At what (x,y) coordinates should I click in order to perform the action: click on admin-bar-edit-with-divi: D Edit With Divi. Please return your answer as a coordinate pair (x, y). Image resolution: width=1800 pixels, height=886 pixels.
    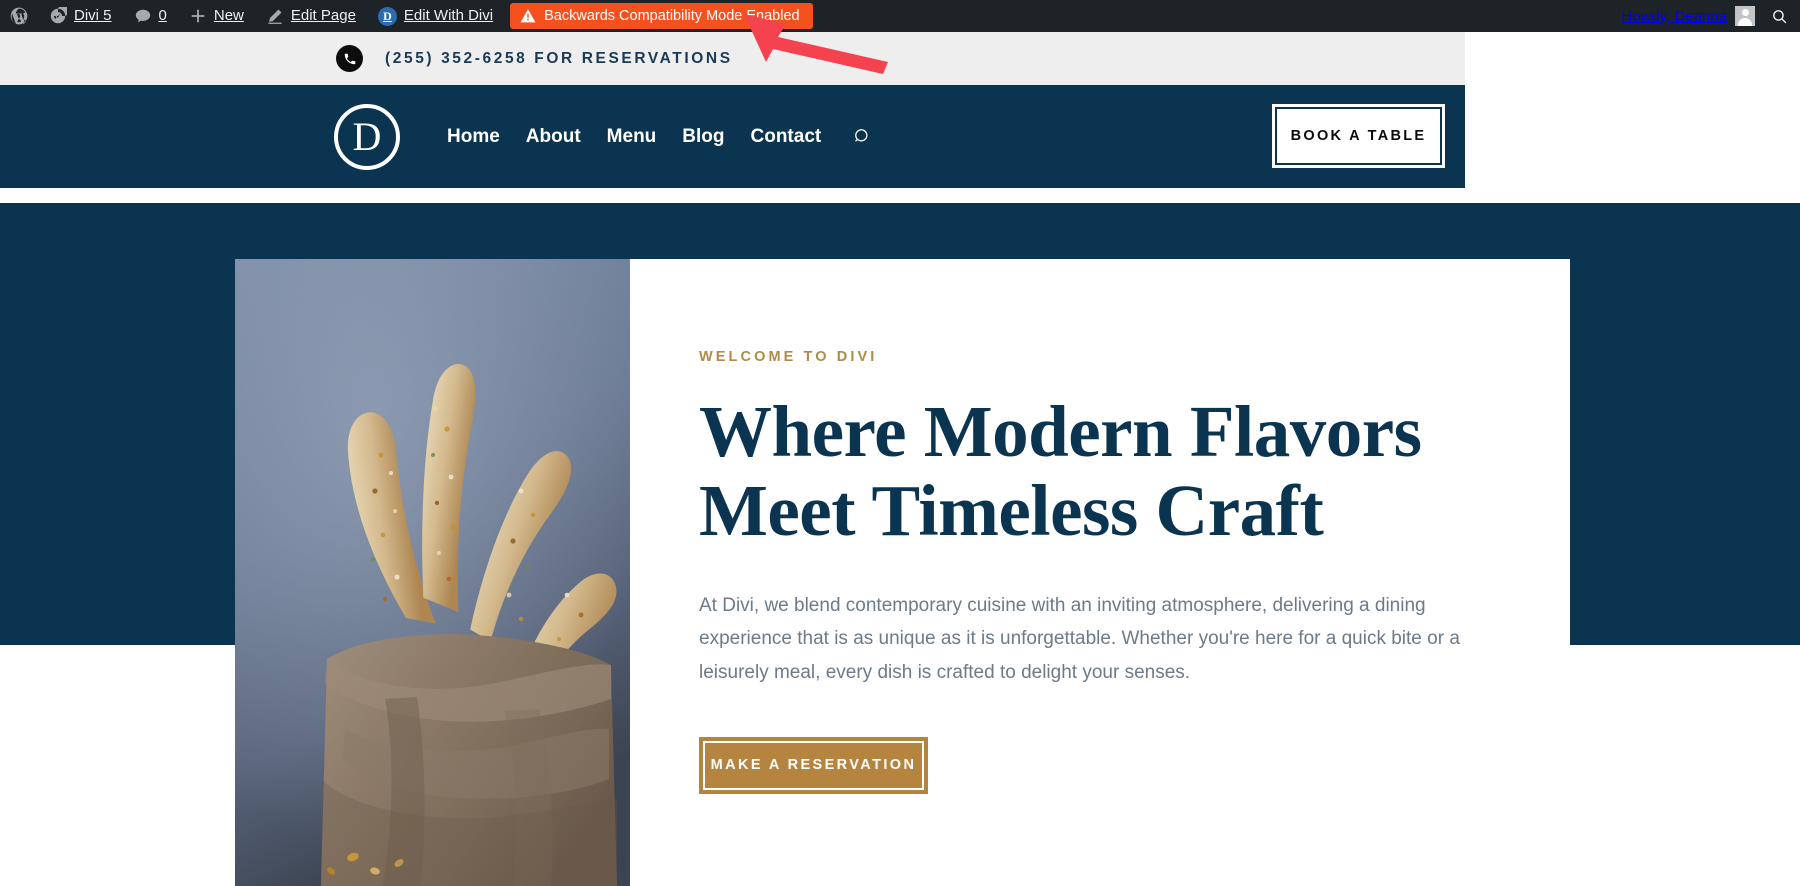
    Looking at the image, I should click on (435, 16).